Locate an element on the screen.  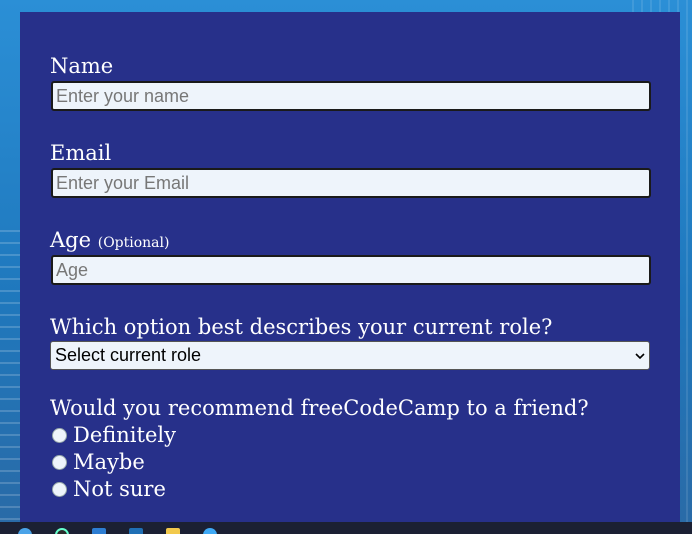
current-role-selected: Select current role is located at coordinates (128, 355).